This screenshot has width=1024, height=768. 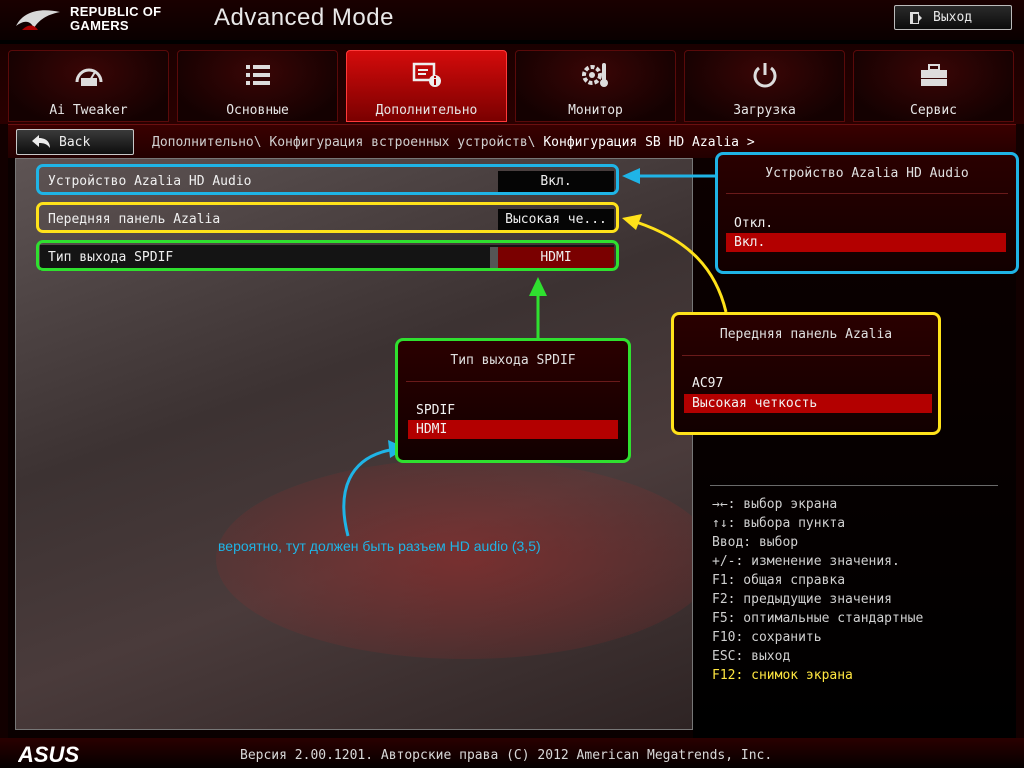 What do you see at coordinates (594, 75) in the screenshot?
I see `thermometer-gear-icon` at bounding box center [594, 75].